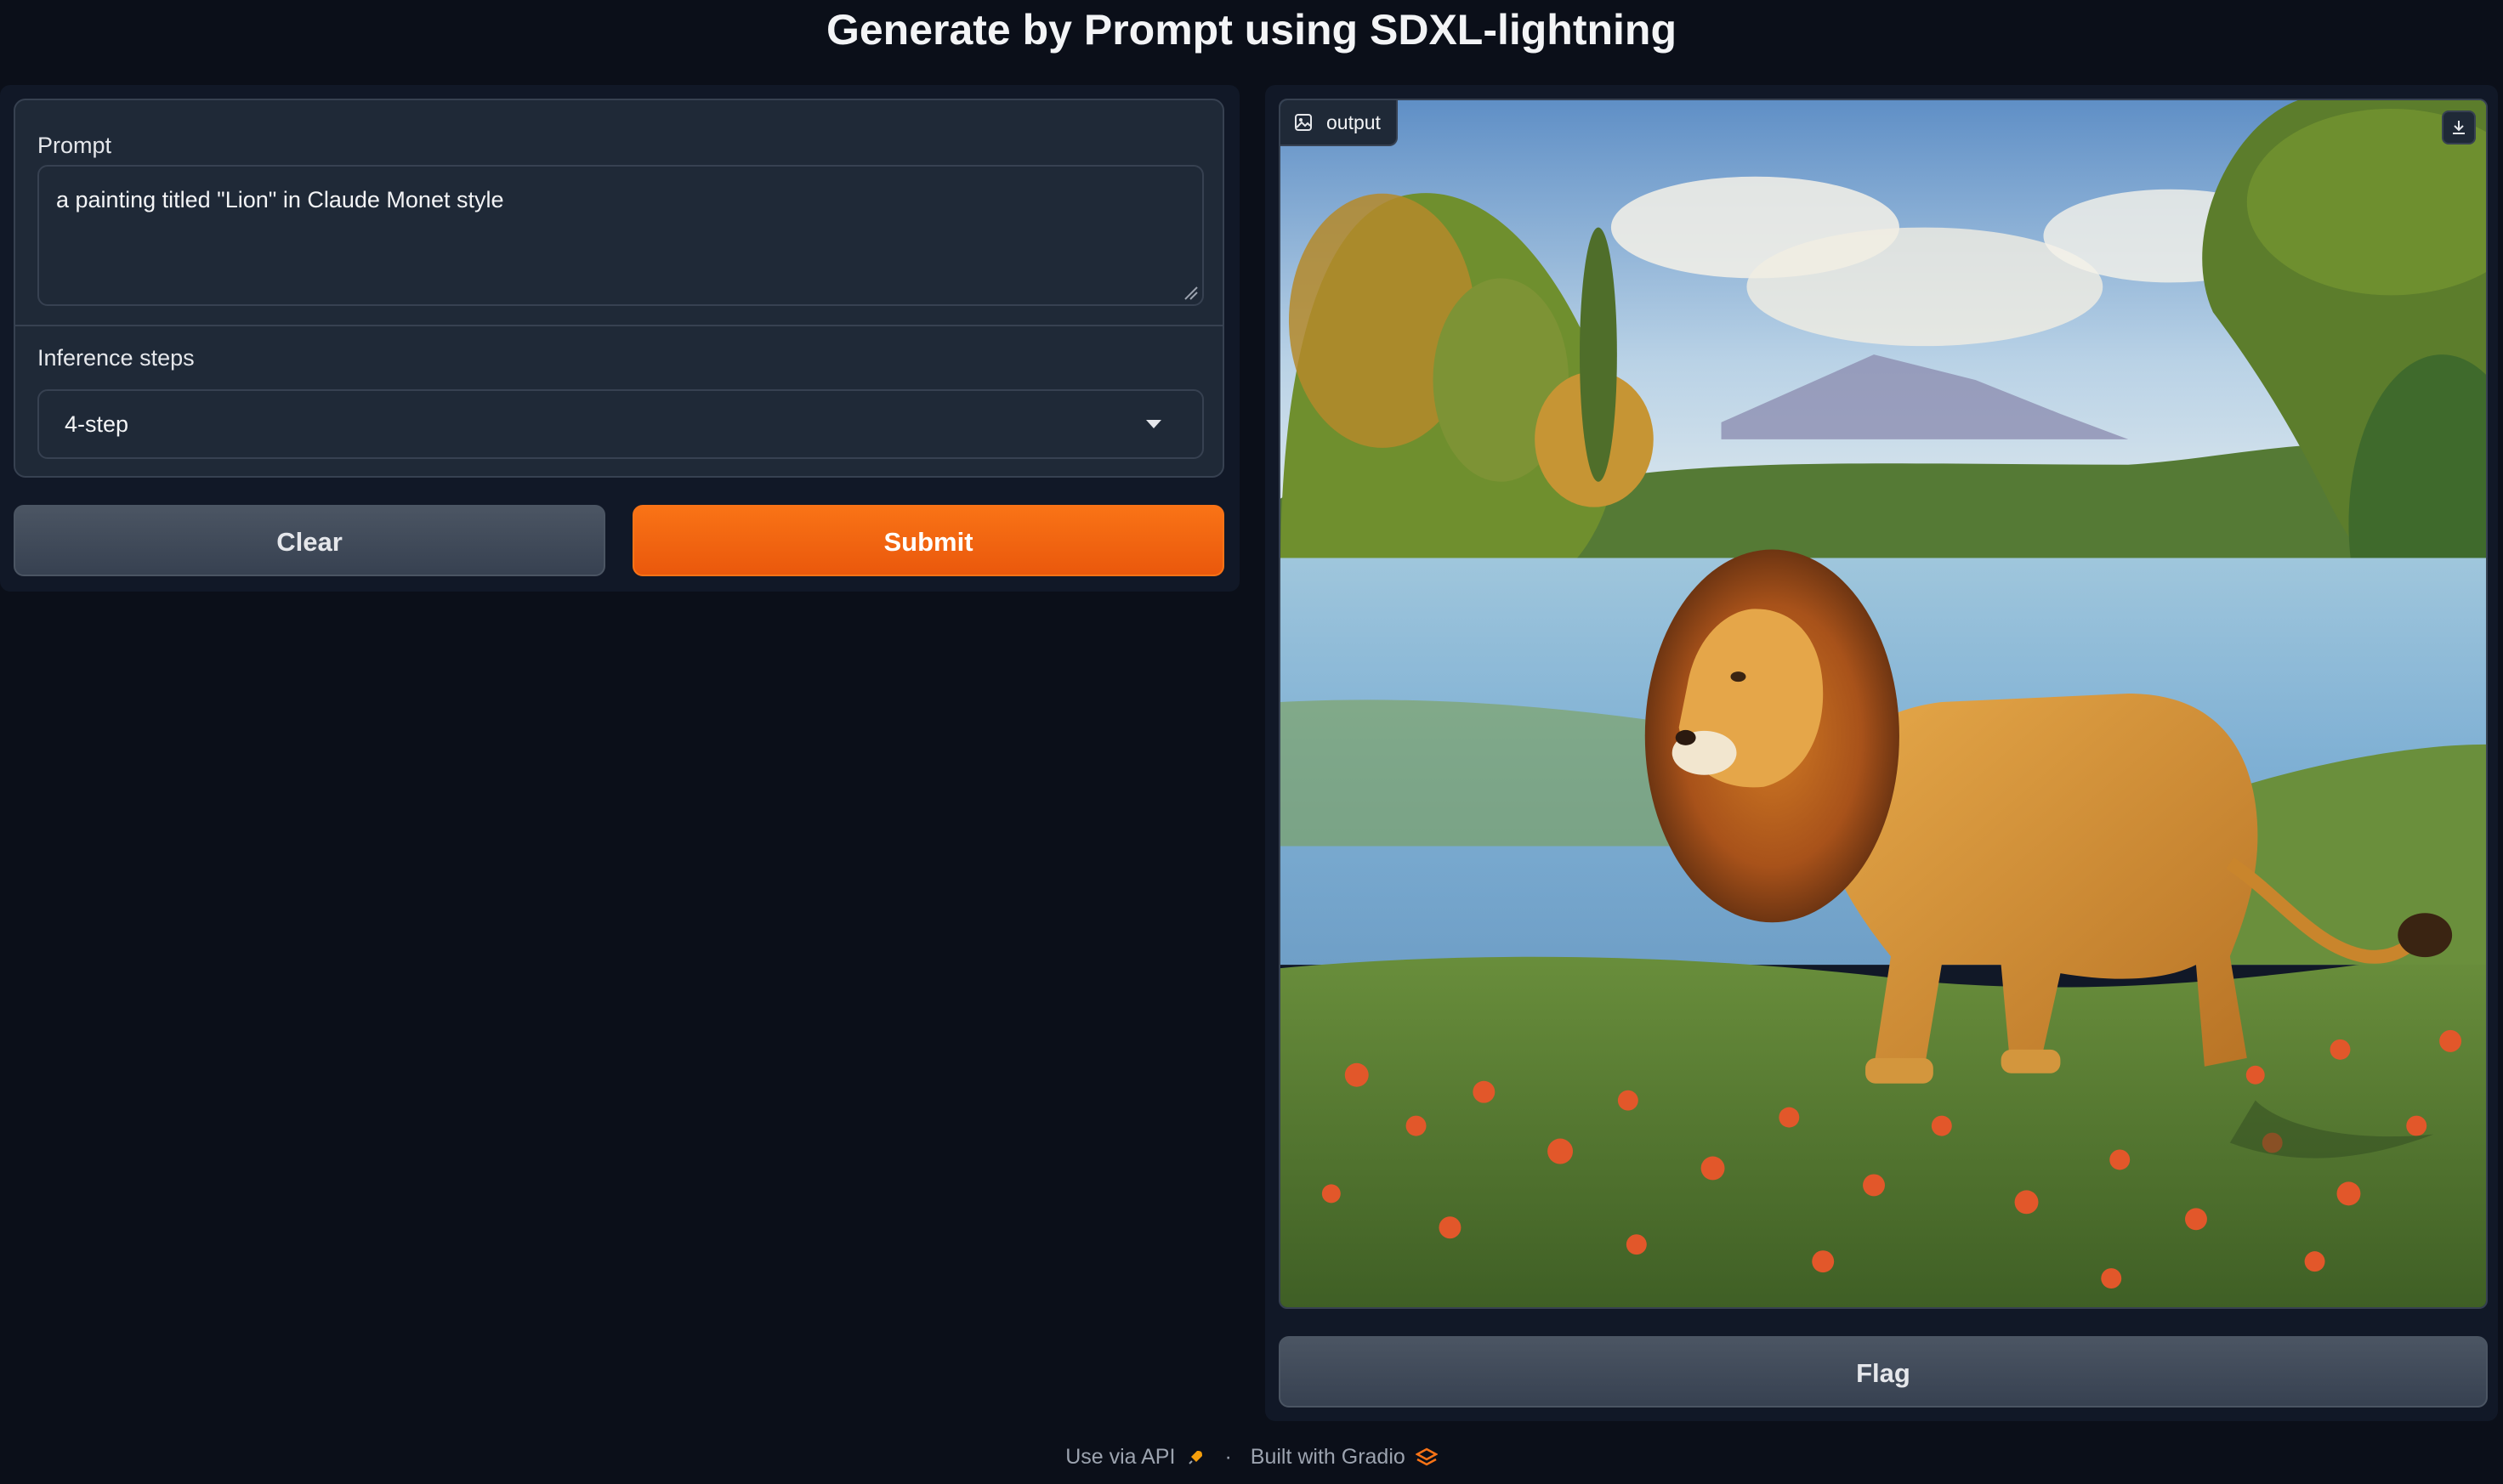 The height and width of the screenshot is (1484, 2503). What do you see at coordinates (1153, 424) in the screenshot?
I see `chevron-down-icon` at bounding box center [1153, 424].